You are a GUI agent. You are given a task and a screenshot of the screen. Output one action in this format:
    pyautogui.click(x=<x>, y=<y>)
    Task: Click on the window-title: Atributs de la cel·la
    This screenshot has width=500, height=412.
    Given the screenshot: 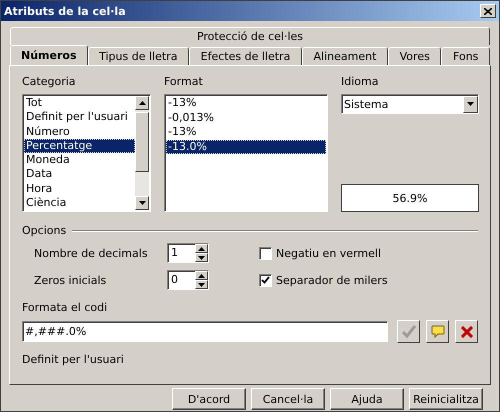 What is the action you would take?
    pyautogui.click(x=65, y=11)
    